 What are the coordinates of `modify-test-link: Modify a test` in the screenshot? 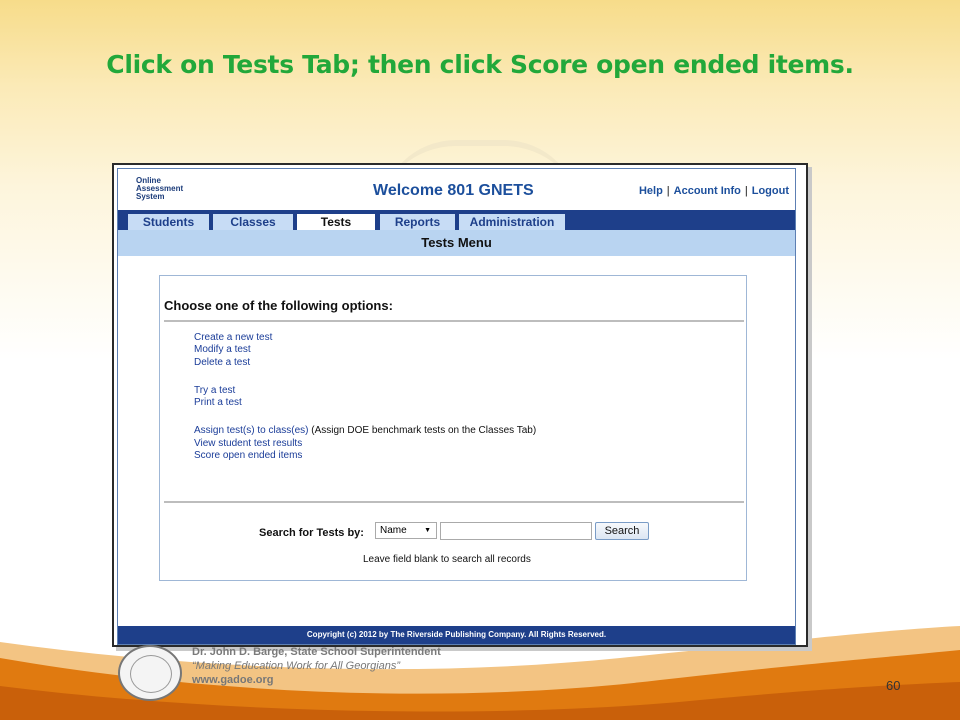 It's located at (365, 350).